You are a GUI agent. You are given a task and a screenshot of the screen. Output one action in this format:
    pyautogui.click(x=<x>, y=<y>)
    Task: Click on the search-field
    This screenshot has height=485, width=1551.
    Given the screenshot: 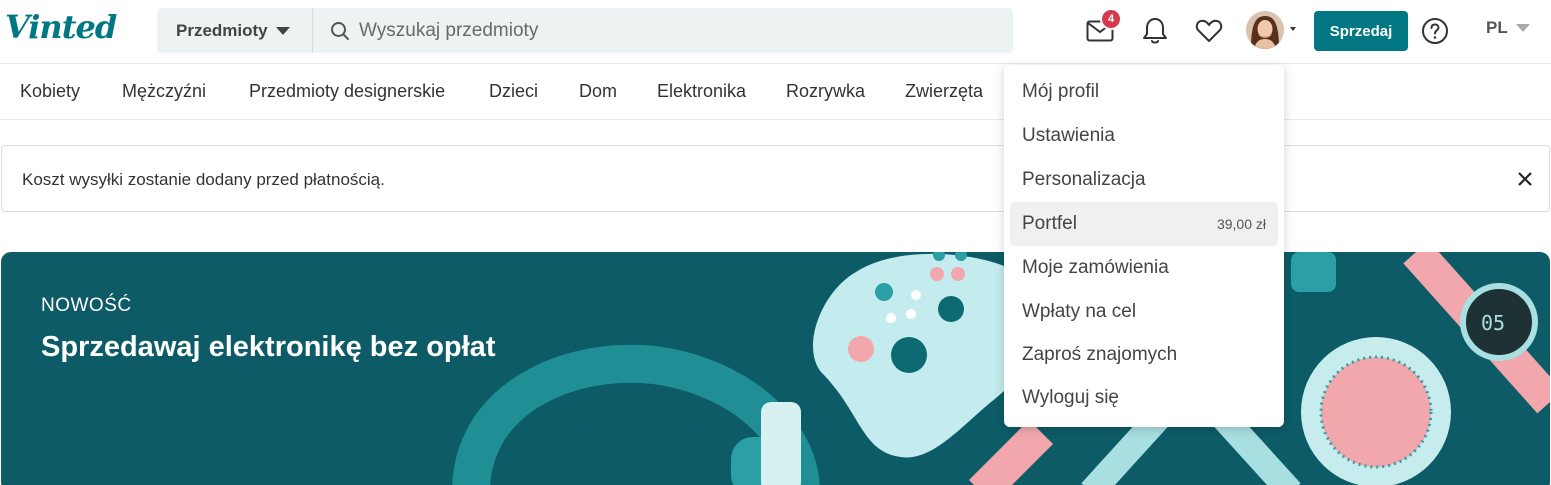 What is the action you would take?
    pyautogui.click(x=663, y=30)
    